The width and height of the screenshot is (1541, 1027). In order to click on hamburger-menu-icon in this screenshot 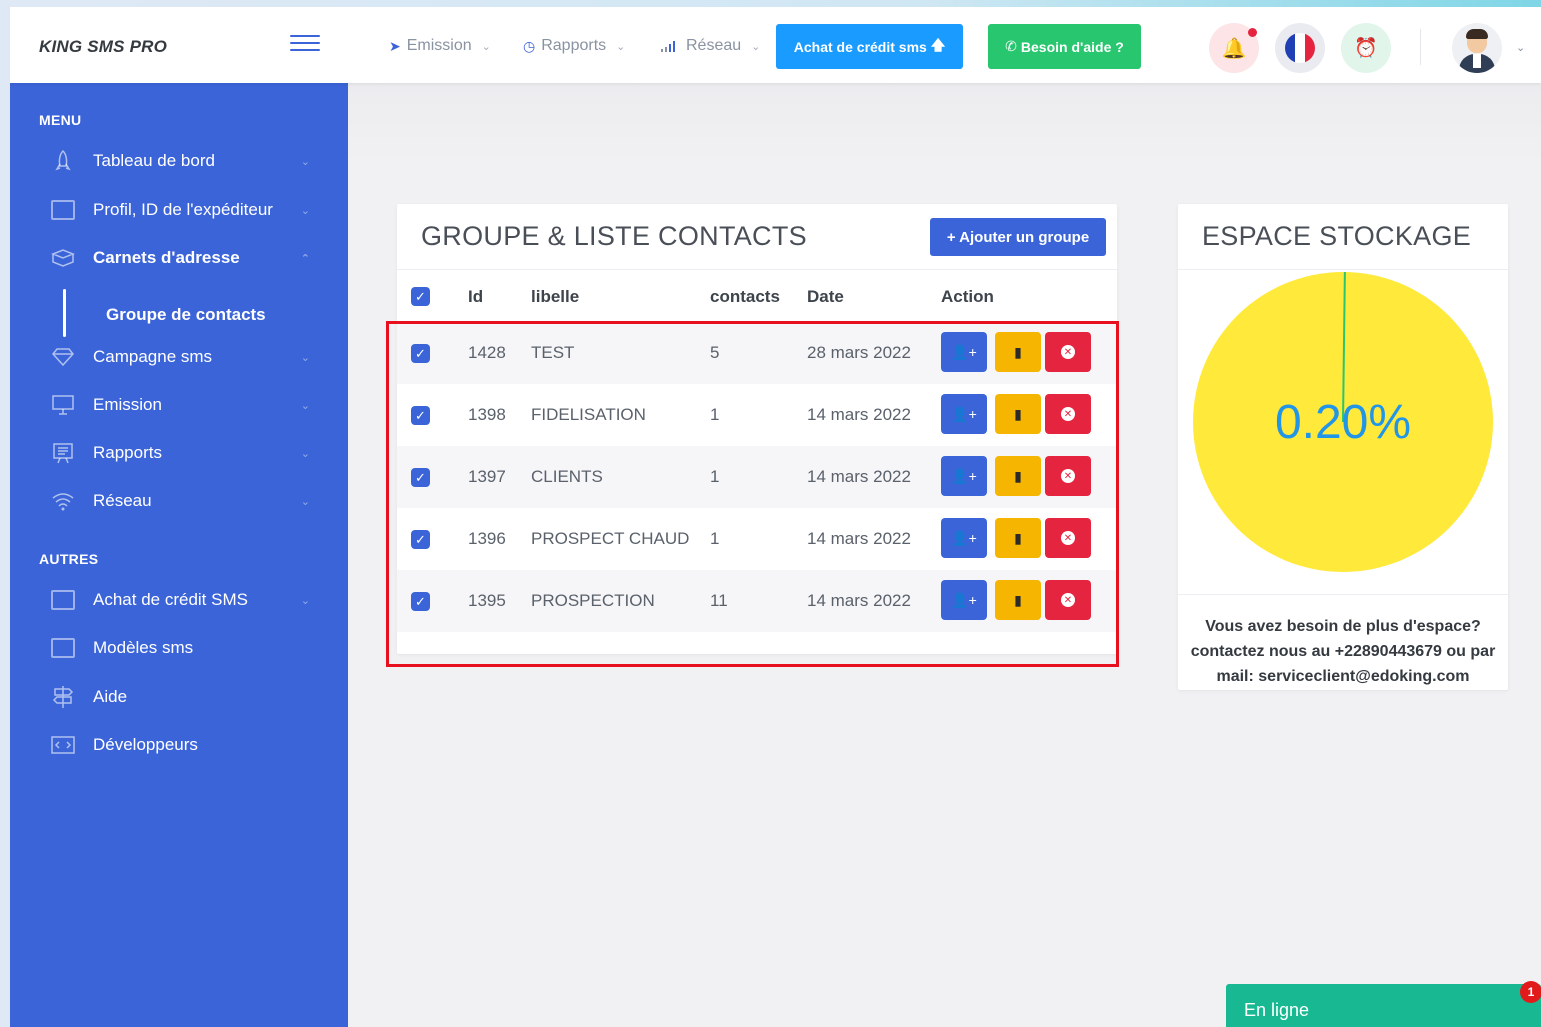, I will do `click(305, 45)`.